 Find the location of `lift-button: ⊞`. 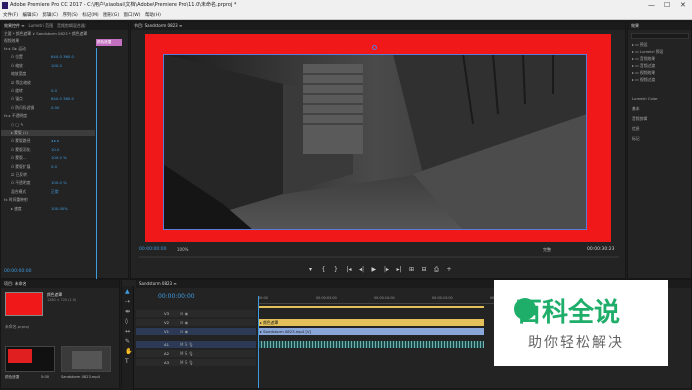

lift-button: ⊞ is located at coordinates (411, 269).